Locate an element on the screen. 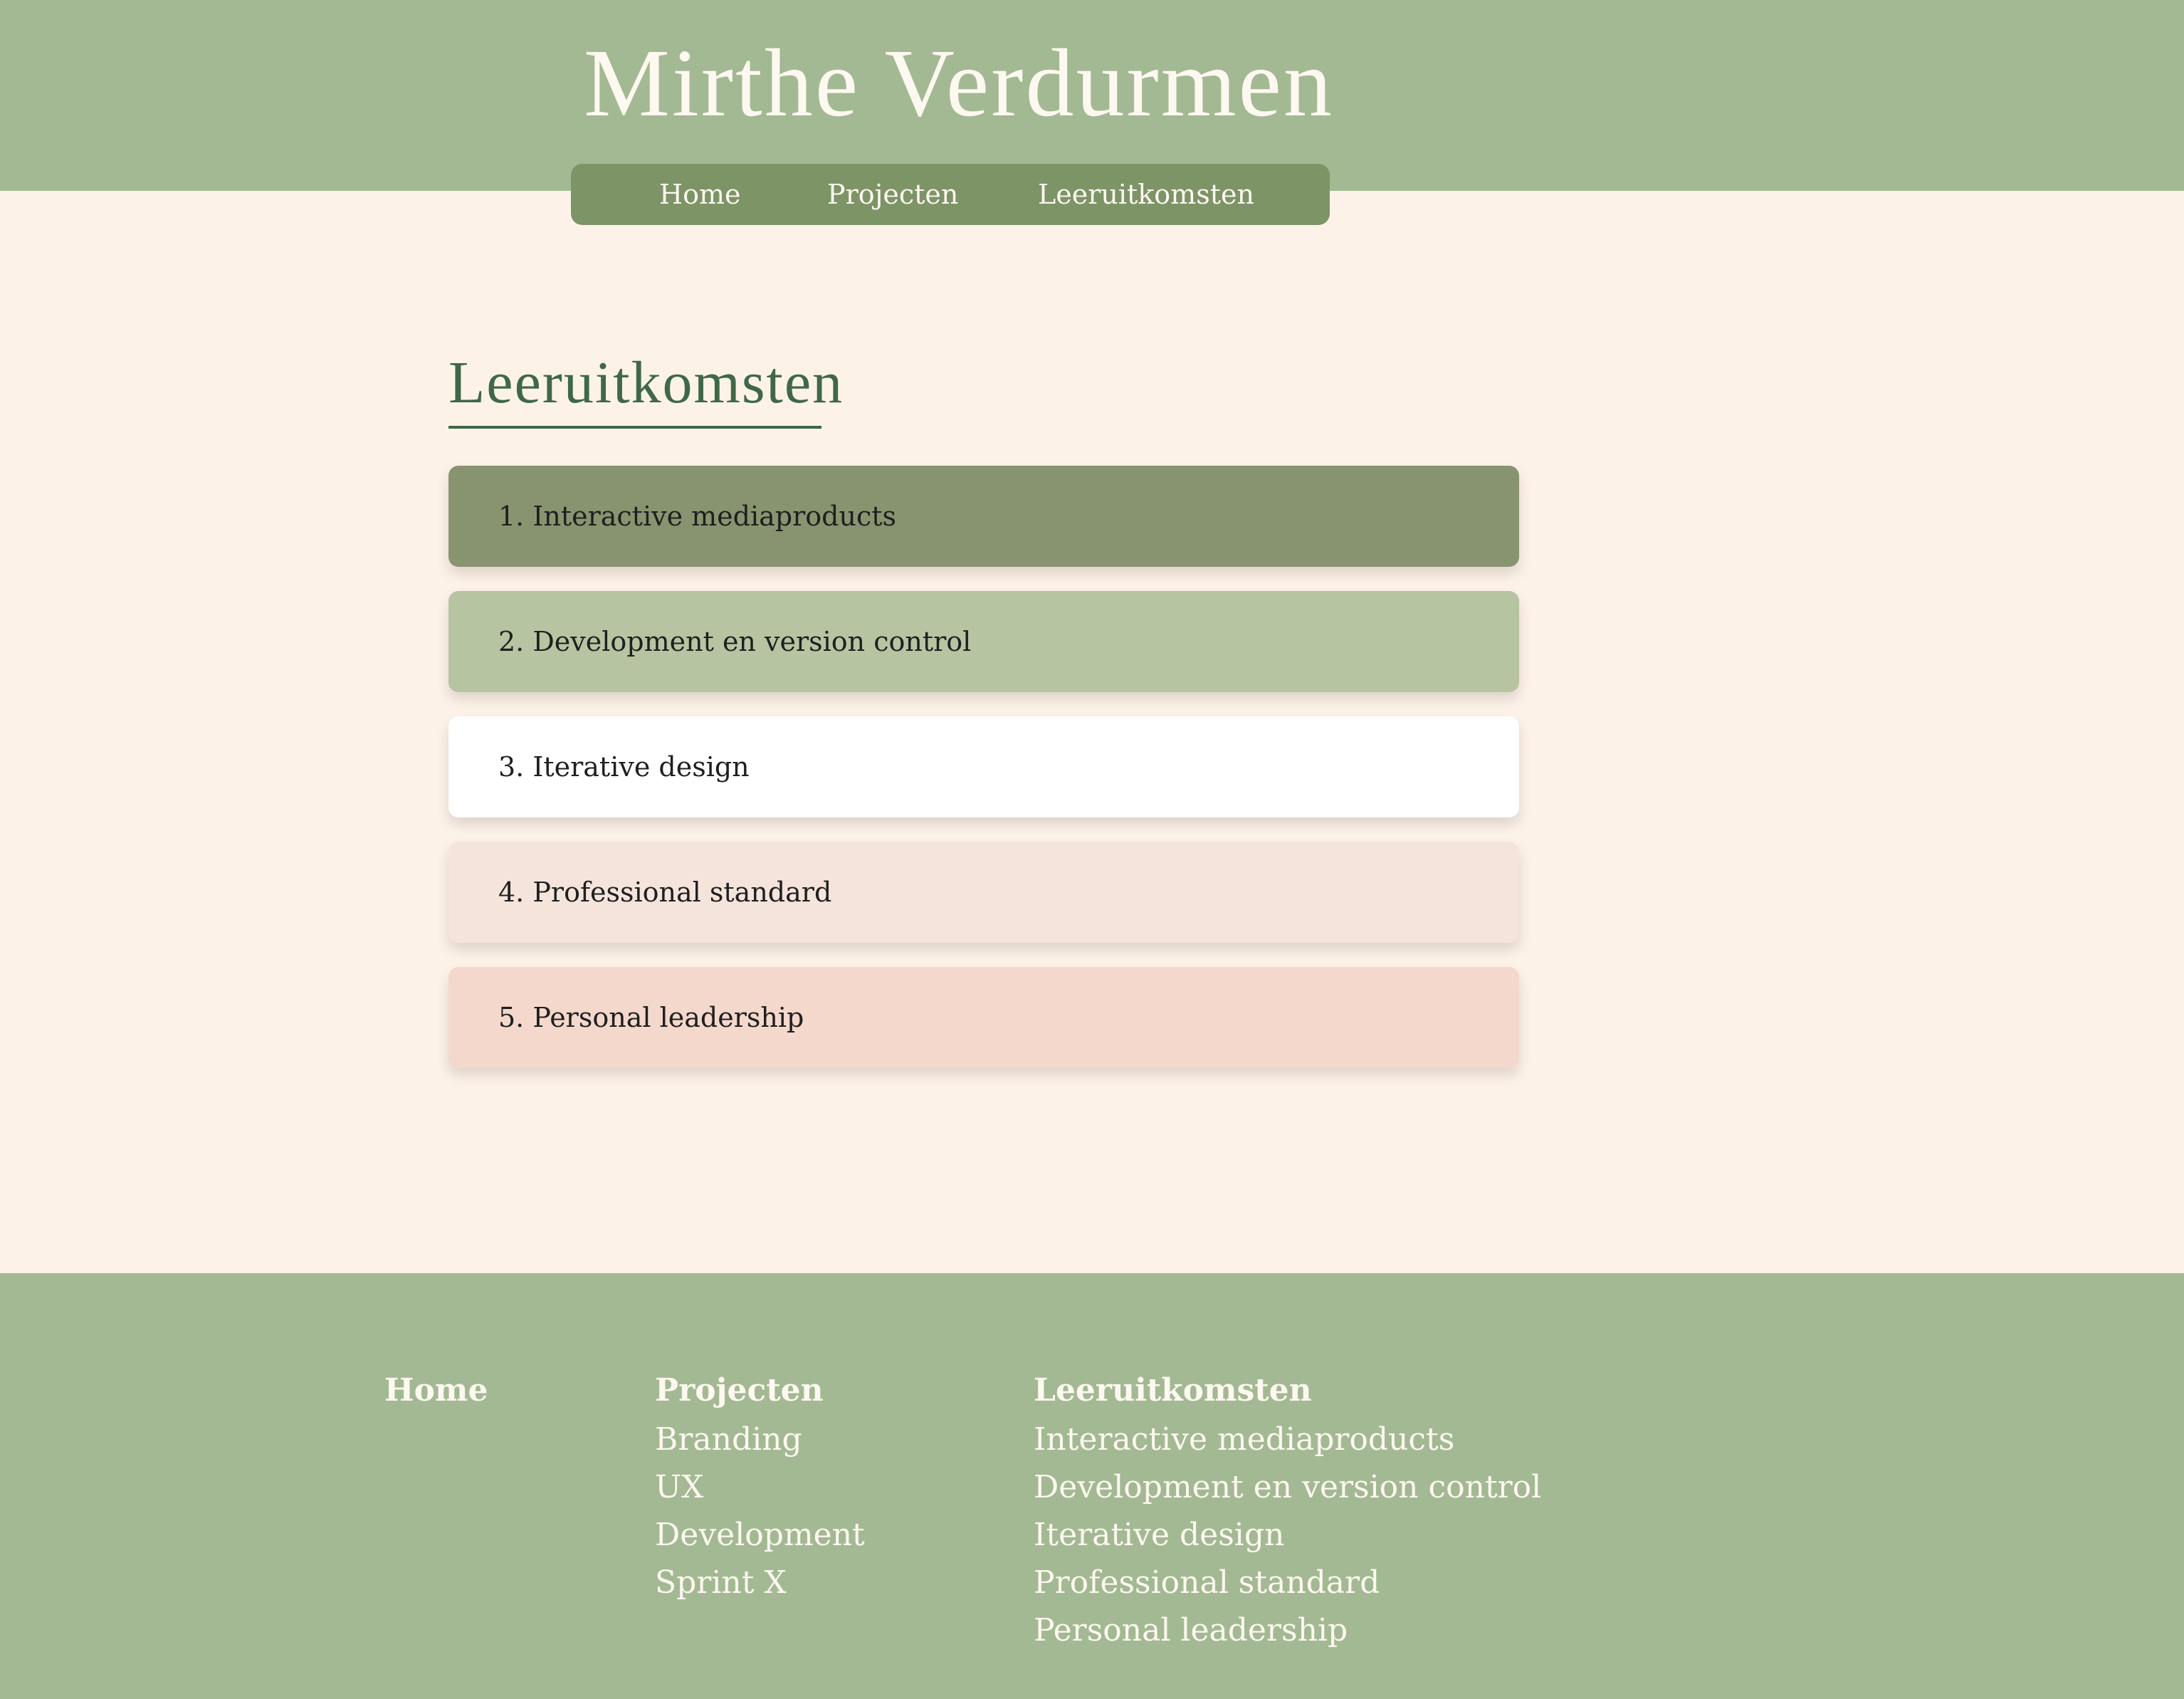  outcome-card-iterative-design: 3. Iterative design is located at coordinates (983, 767).